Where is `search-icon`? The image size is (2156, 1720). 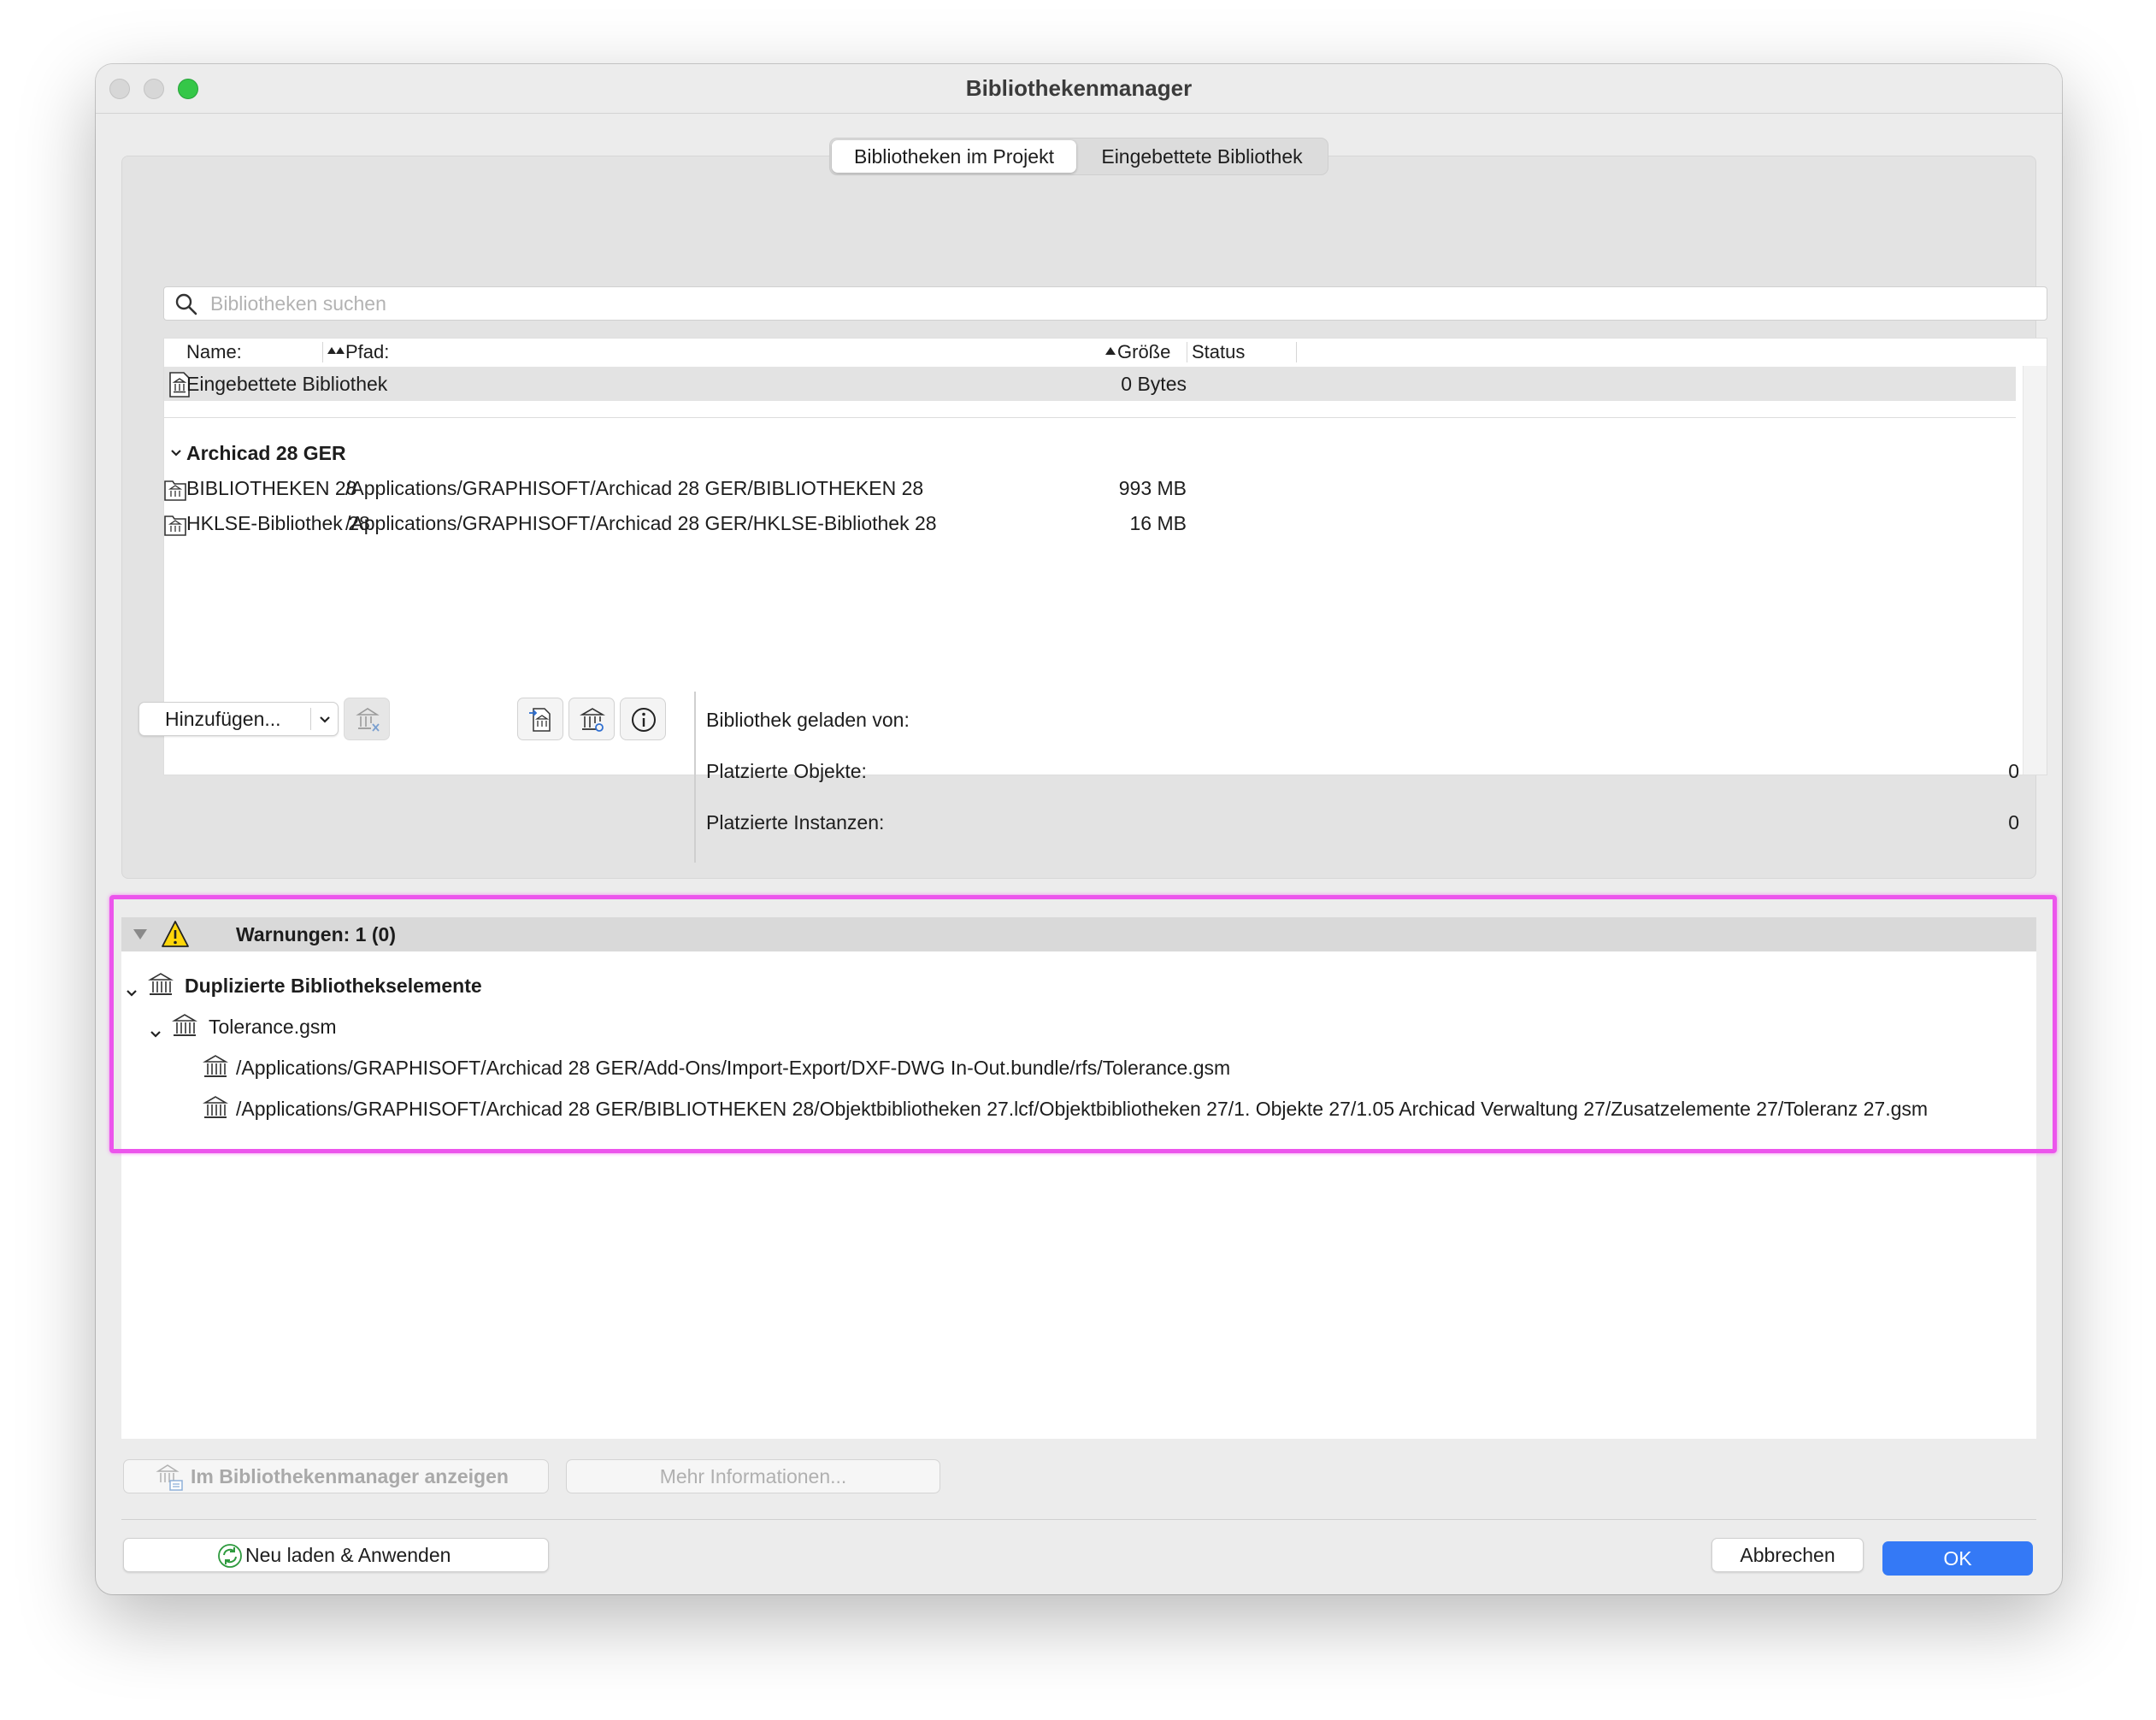
search-icon is located at coordinates (186, 306).